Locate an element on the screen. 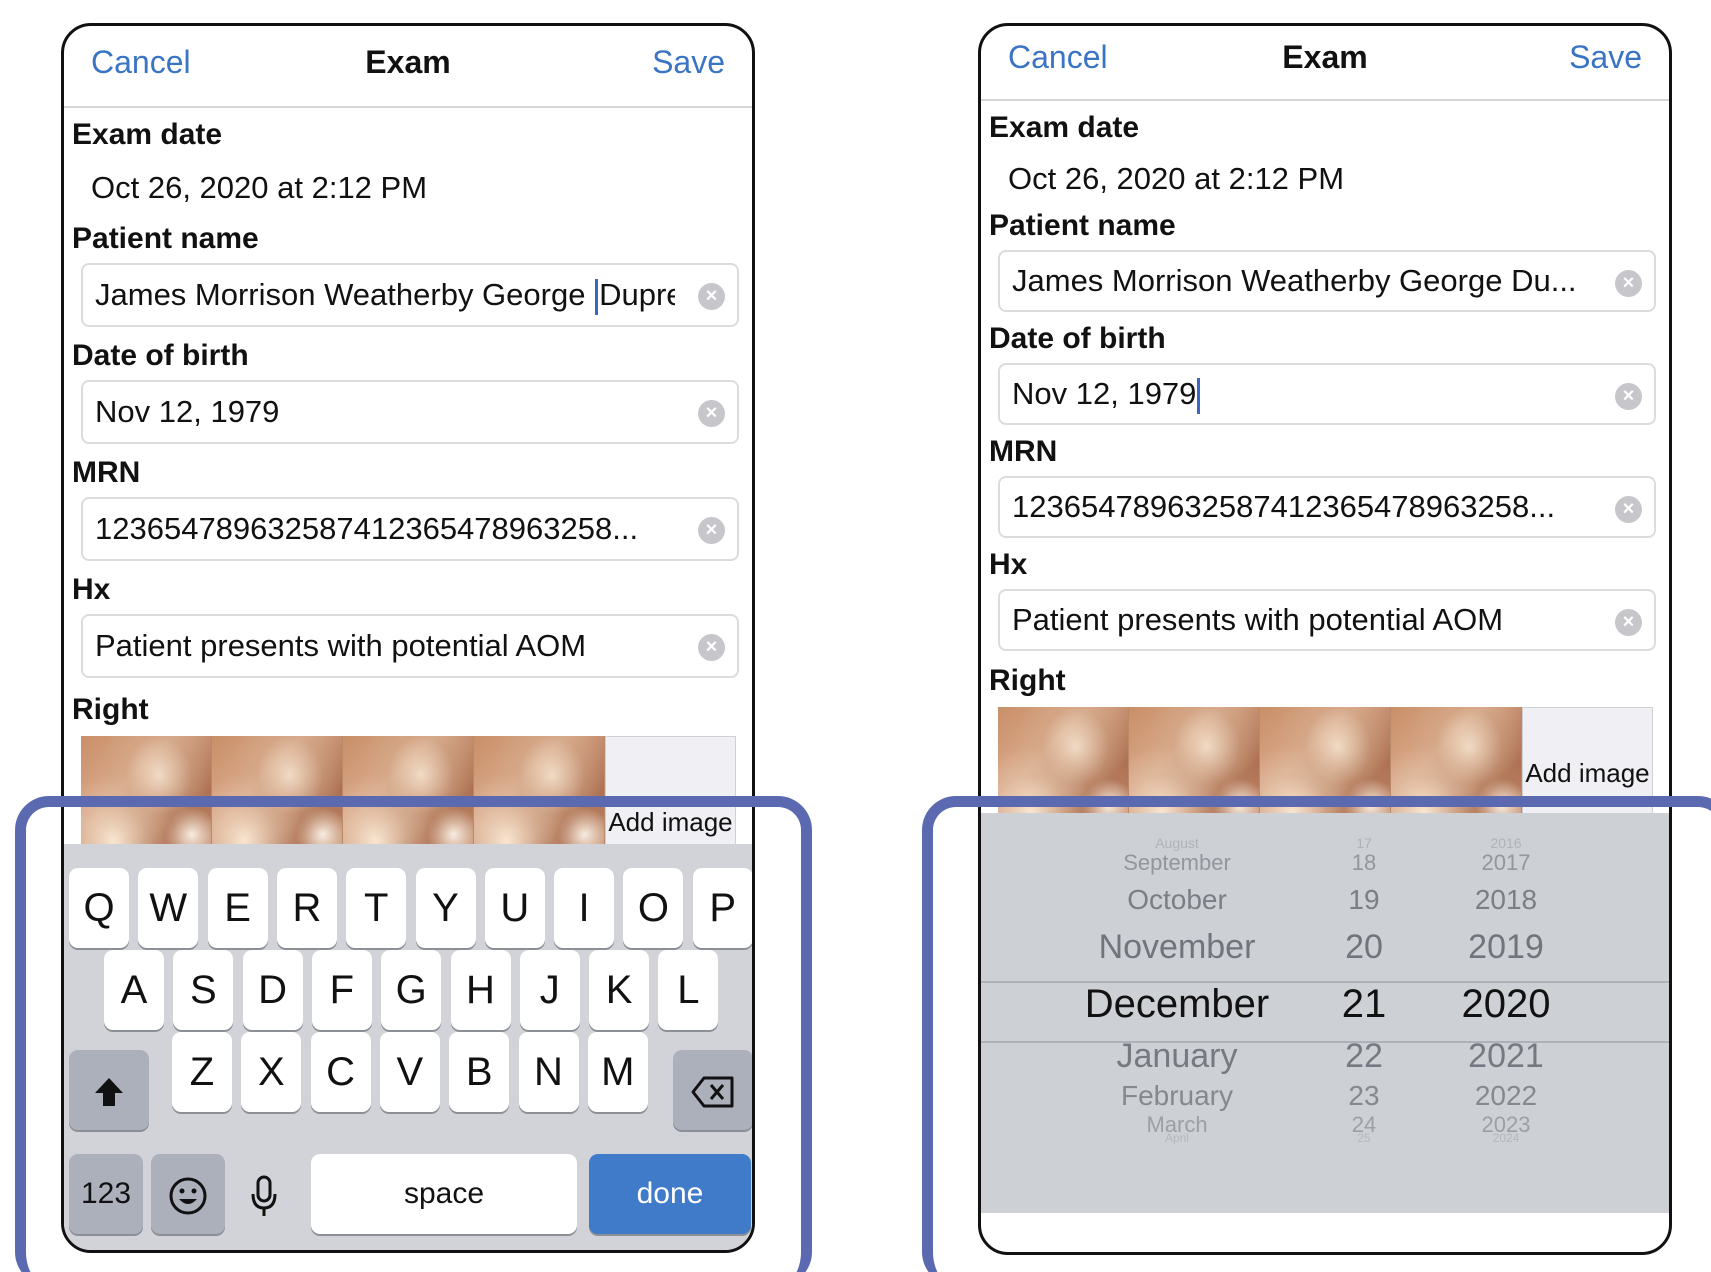 The image size is (1711, 1272). patient-name-field: James Morrison Weatherby George Du... × is located at coordinates (1327, 281).